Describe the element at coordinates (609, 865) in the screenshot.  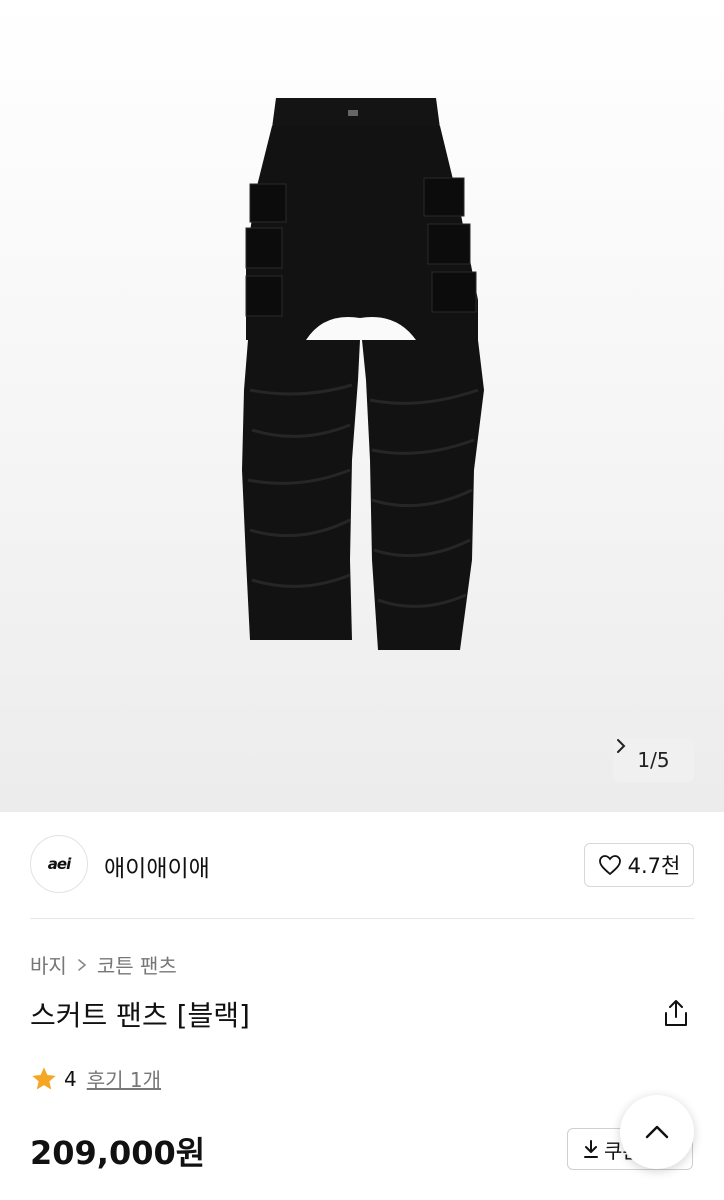
I see `heart-icon` at that location.